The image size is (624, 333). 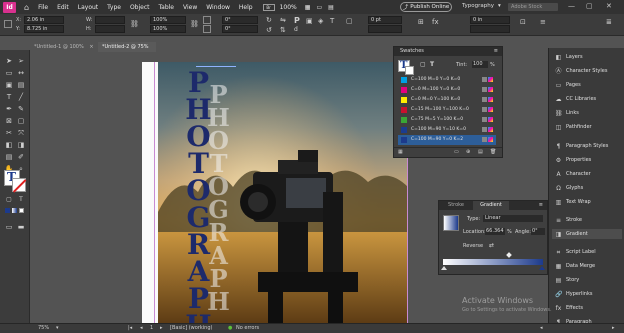 What do you see at coordinates (572, 174) in the screenshot?
I see `dock-item-character: A Character` at bounding box center [572, 174].